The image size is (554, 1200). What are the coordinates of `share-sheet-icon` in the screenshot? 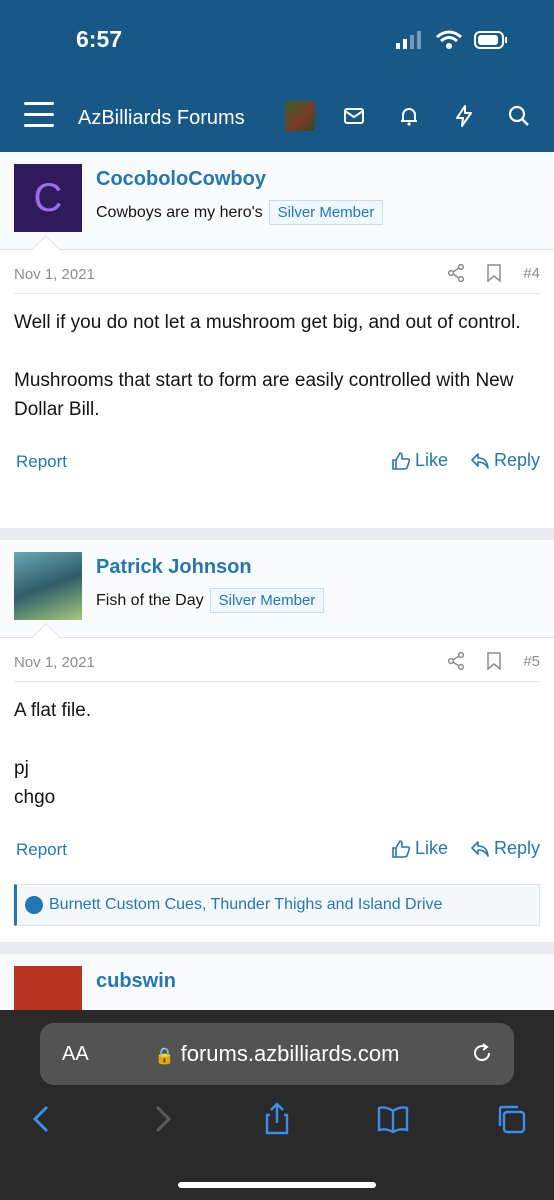 It's located at (277, 1119).